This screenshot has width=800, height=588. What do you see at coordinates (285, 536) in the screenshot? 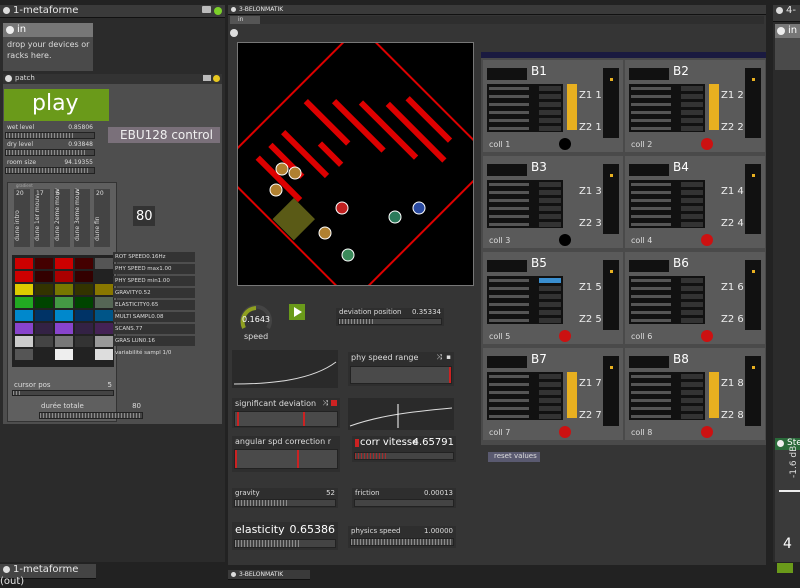
I see `elasticity-slider: elasticity 0.65386` at bounding box center [285, 536].